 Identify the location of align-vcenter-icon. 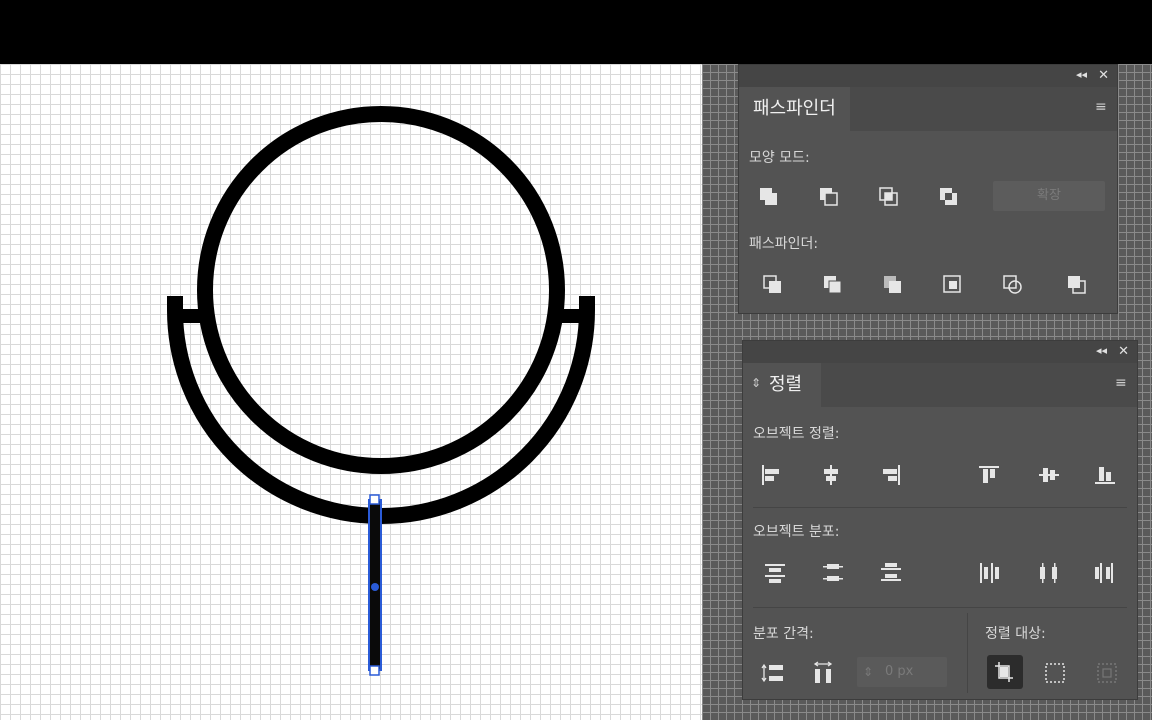
(1049, 475).